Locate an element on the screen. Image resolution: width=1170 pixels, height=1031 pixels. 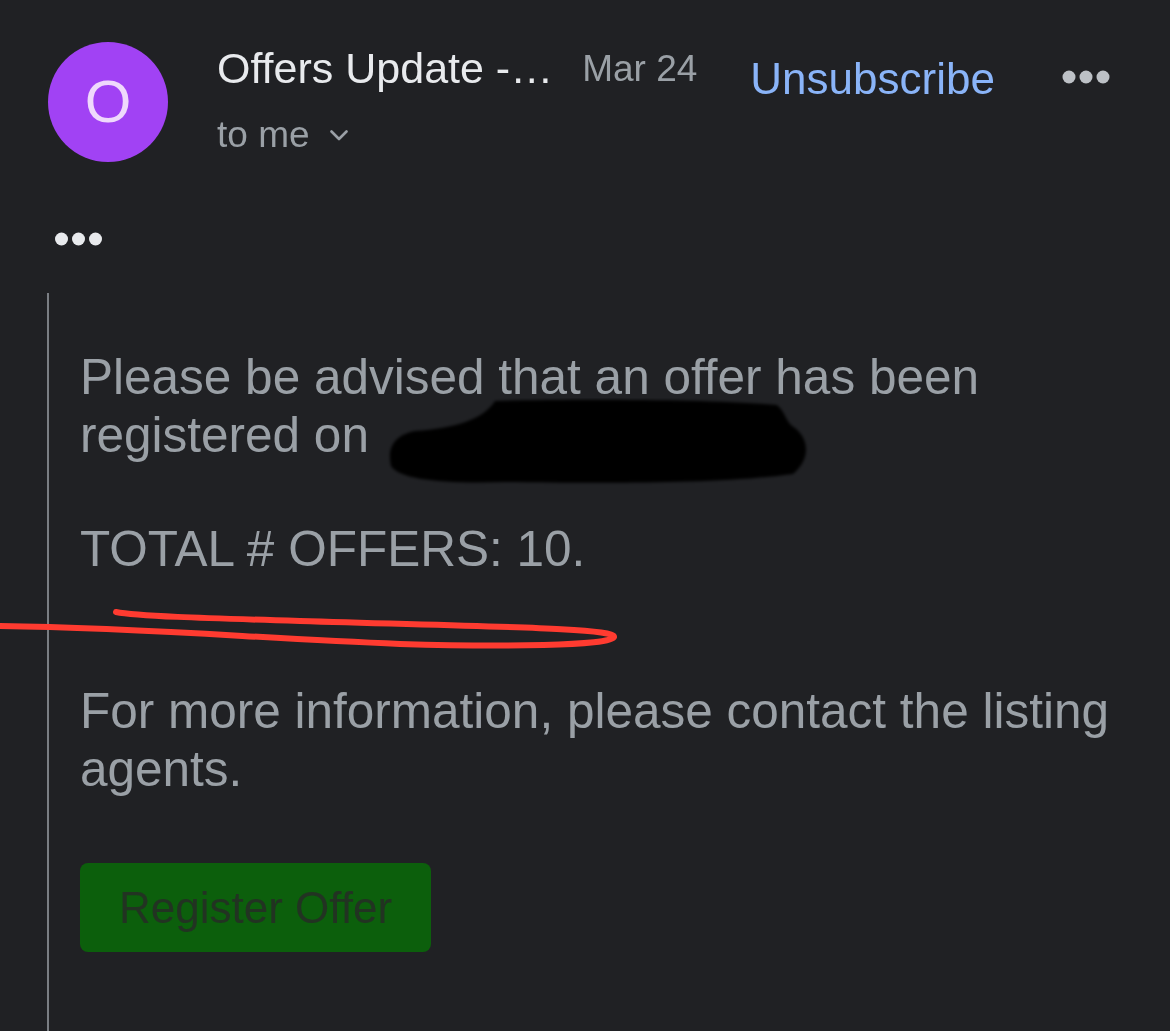
avatar: O is located at coordinates (108, 102).